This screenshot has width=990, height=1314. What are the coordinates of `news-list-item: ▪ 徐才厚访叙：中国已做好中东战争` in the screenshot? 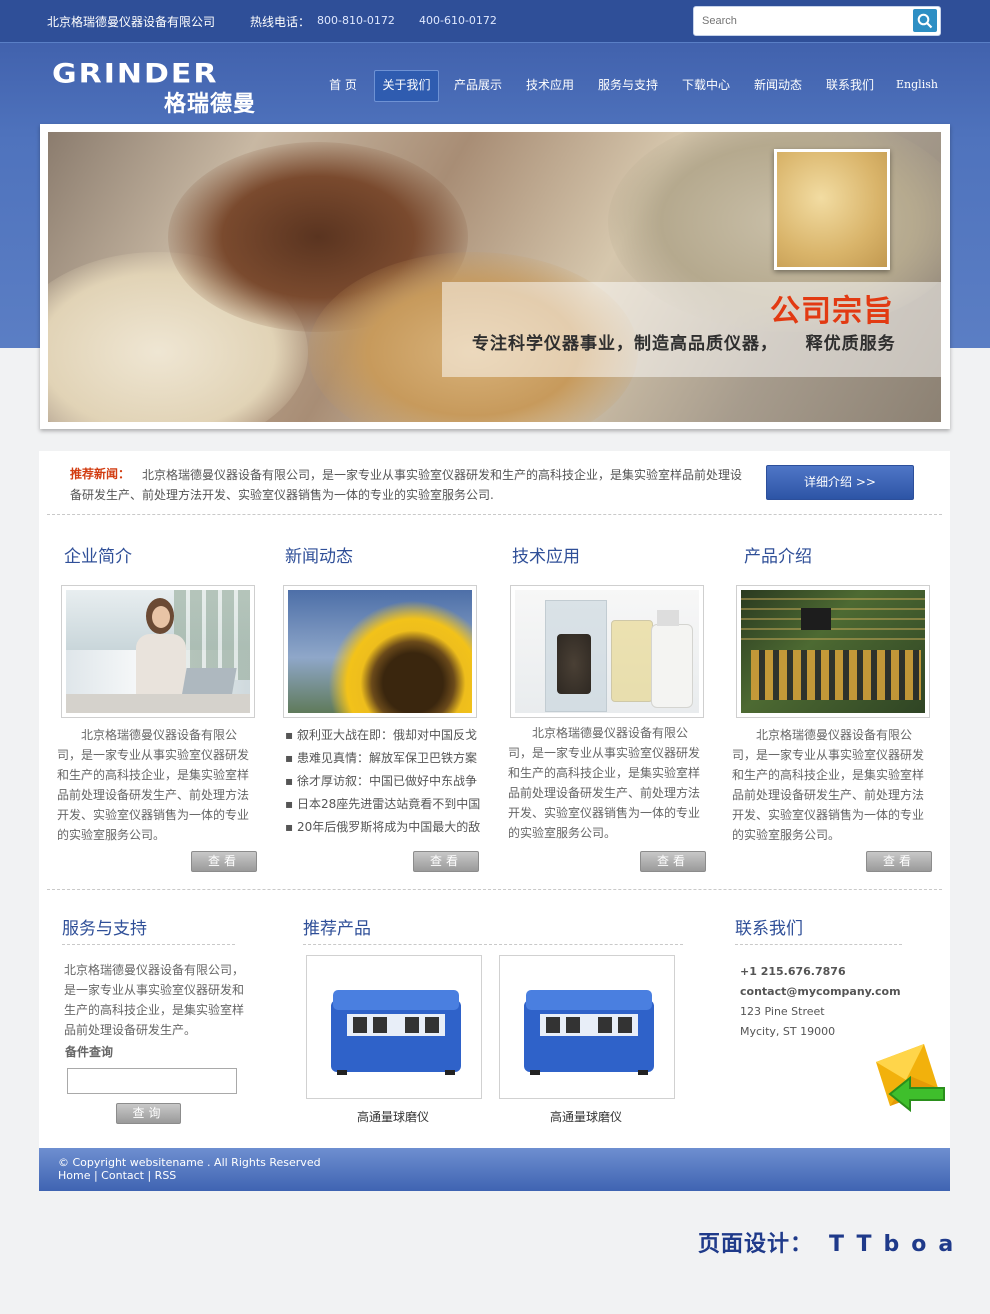 It's located at (385, 781).